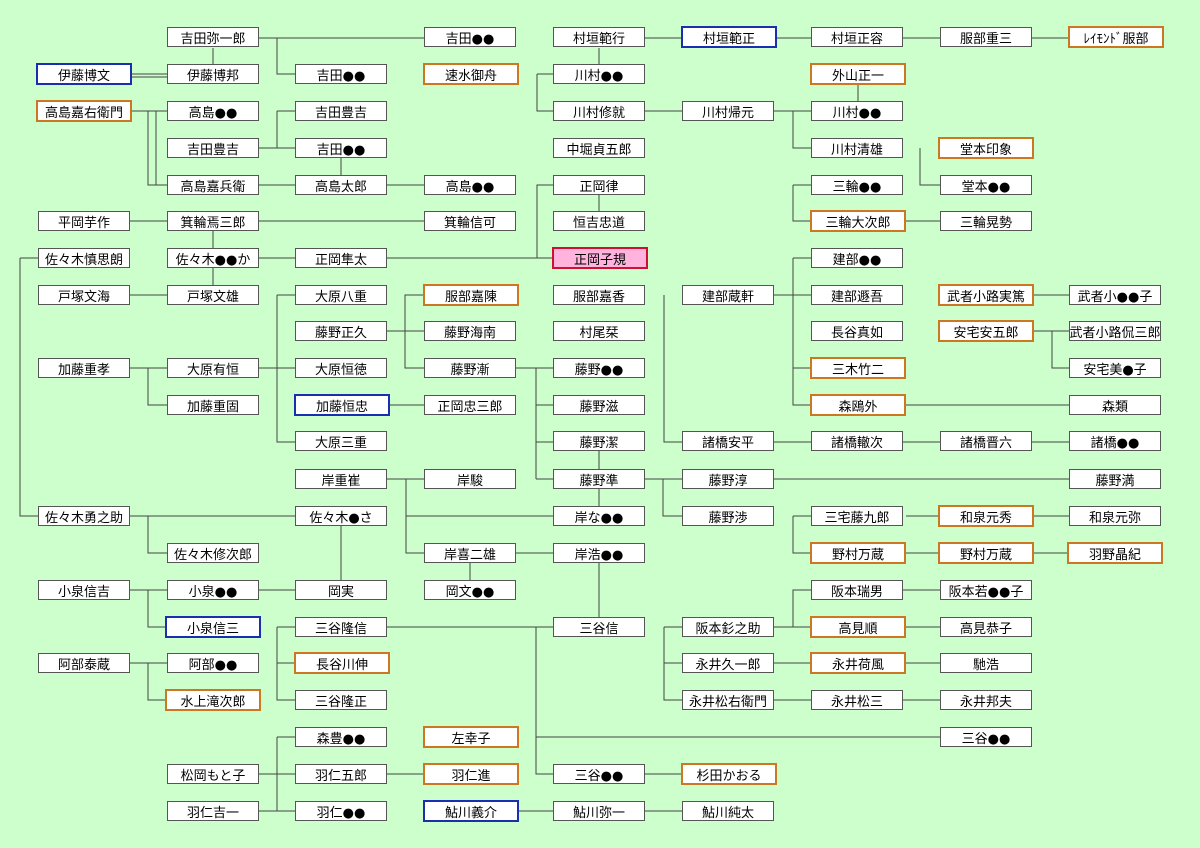 This screenshot has height=848, width=1200. I want to click on person-box: 吉田弥一郎, so click(213, 37).